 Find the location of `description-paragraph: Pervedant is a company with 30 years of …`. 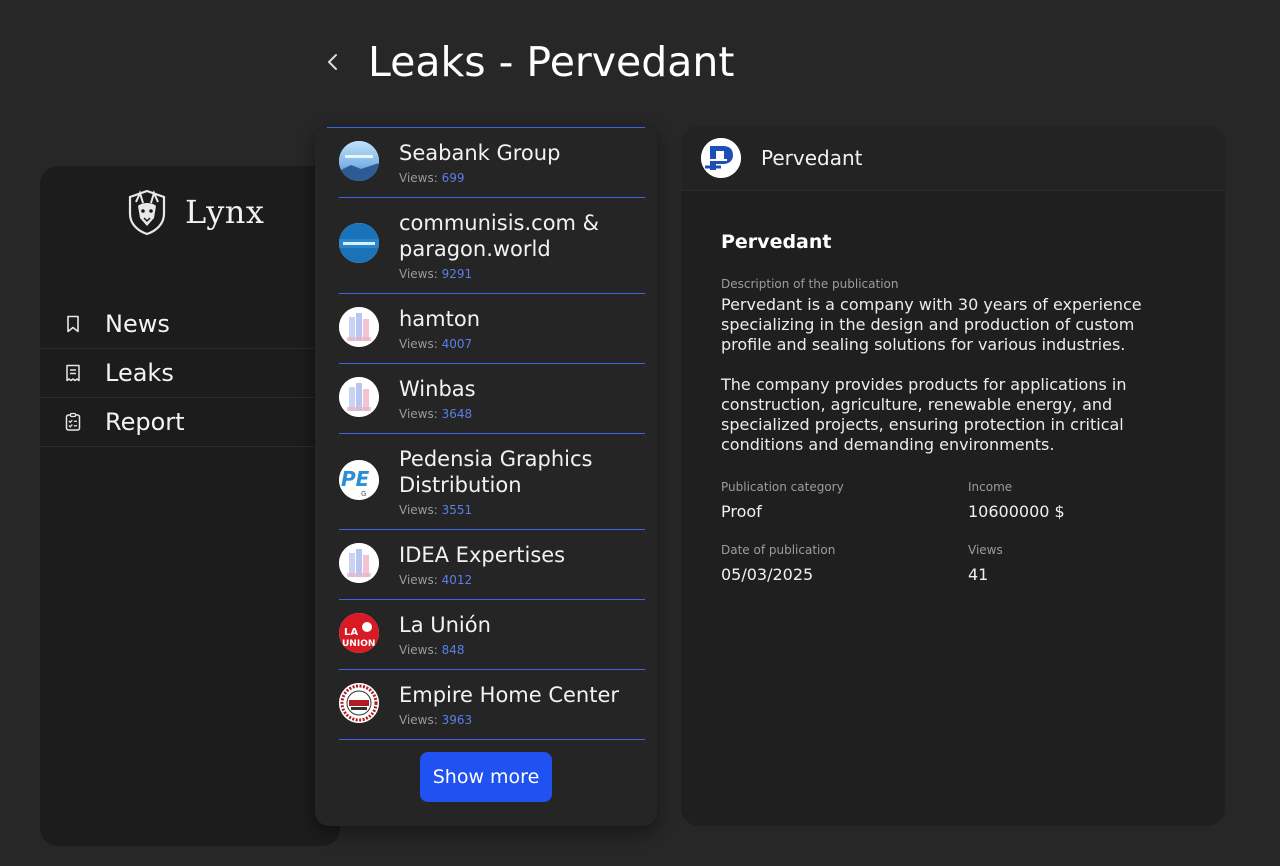

description-paragraph: Pervedant is a company with 30 years of … is located at coordinates (931, 324).